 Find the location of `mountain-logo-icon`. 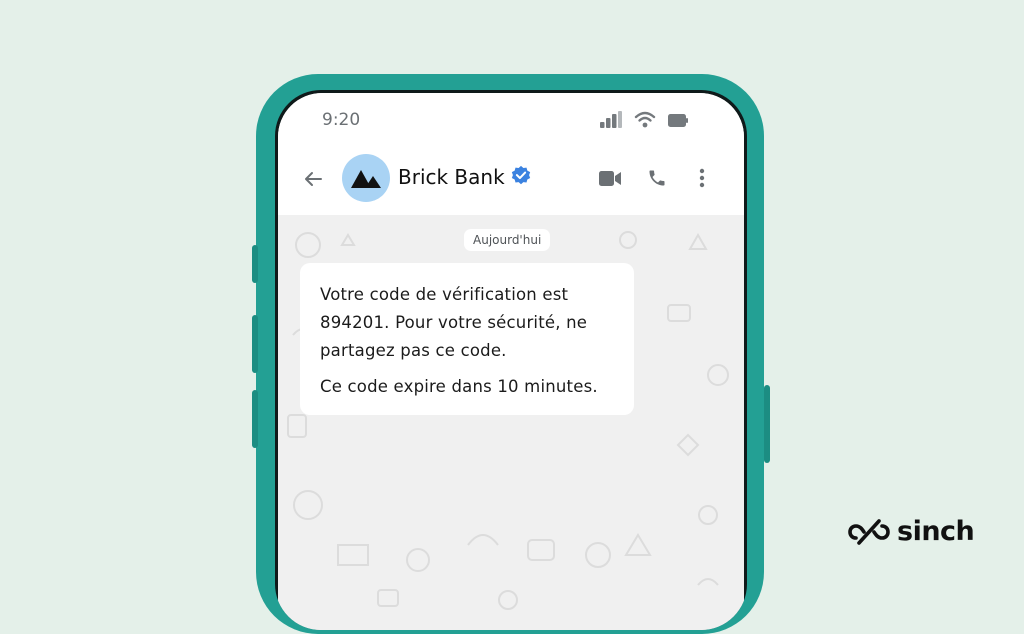

mountain-logo-icon is located at coordinates (366, 179).